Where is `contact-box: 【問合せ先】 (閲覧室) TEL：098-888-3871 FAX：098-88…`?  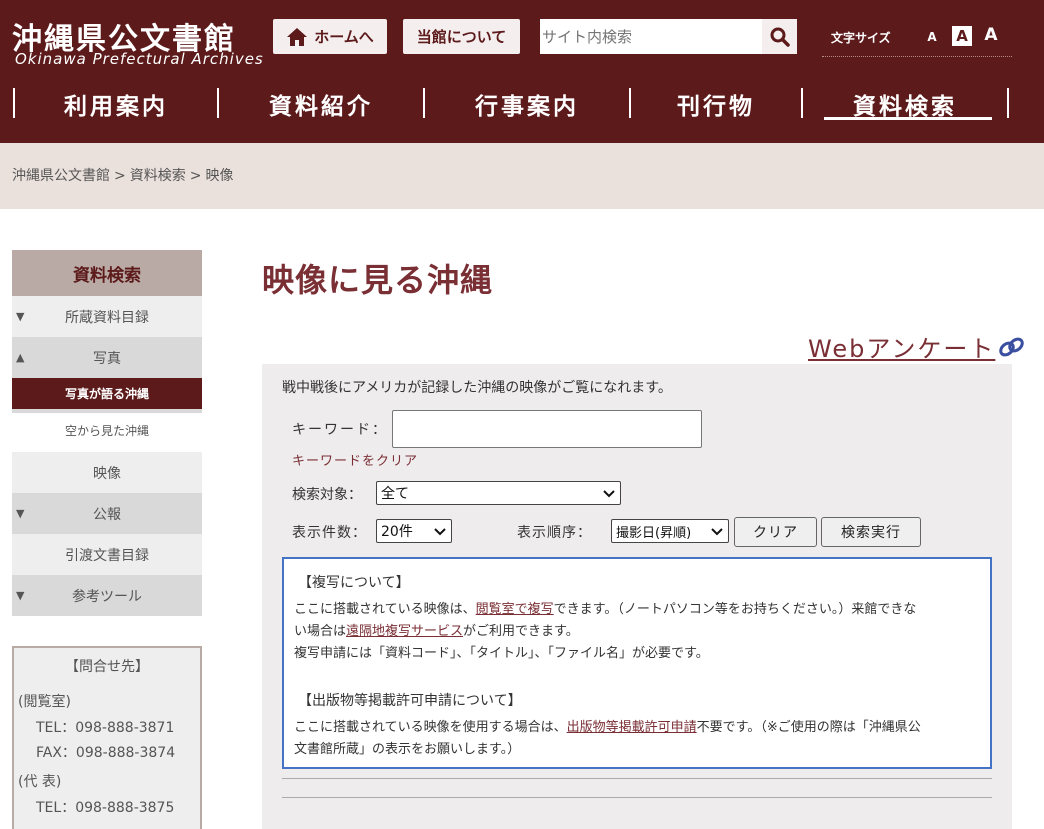 contact-box: 【問合せ先】 (閲覧室) TEL：098-888-3871 FAX：098-88… is located at coordinates (107, 737).